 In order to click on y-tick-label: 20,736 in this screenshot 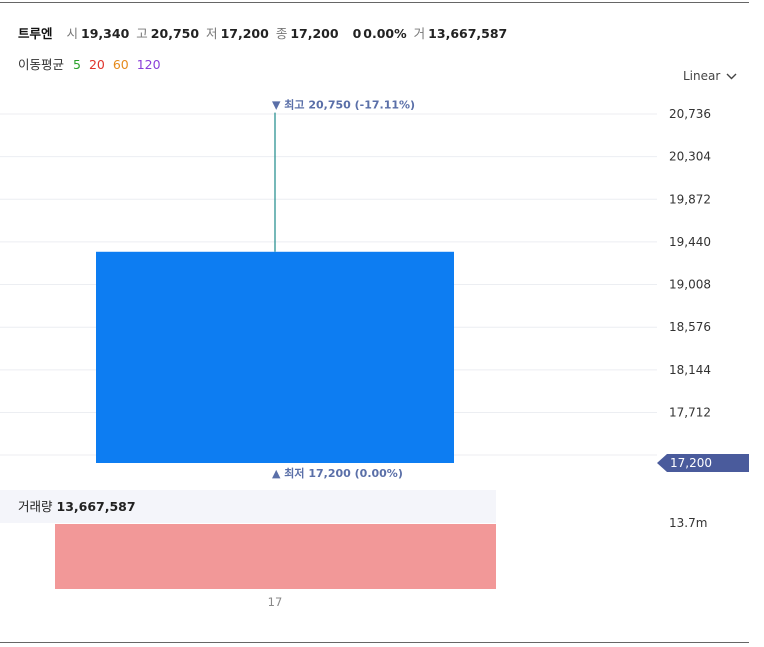, I will do `click(690, 114)`.